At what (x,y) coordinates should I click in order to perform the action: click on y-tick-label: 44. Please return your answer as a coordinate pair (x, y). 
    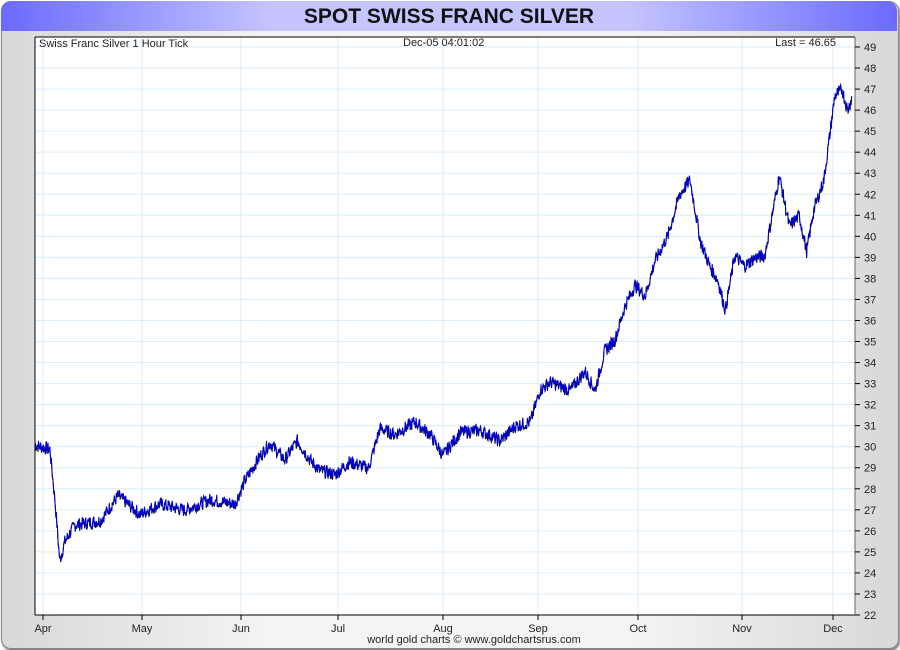
    Looking at the image, I should click on (870, 153).